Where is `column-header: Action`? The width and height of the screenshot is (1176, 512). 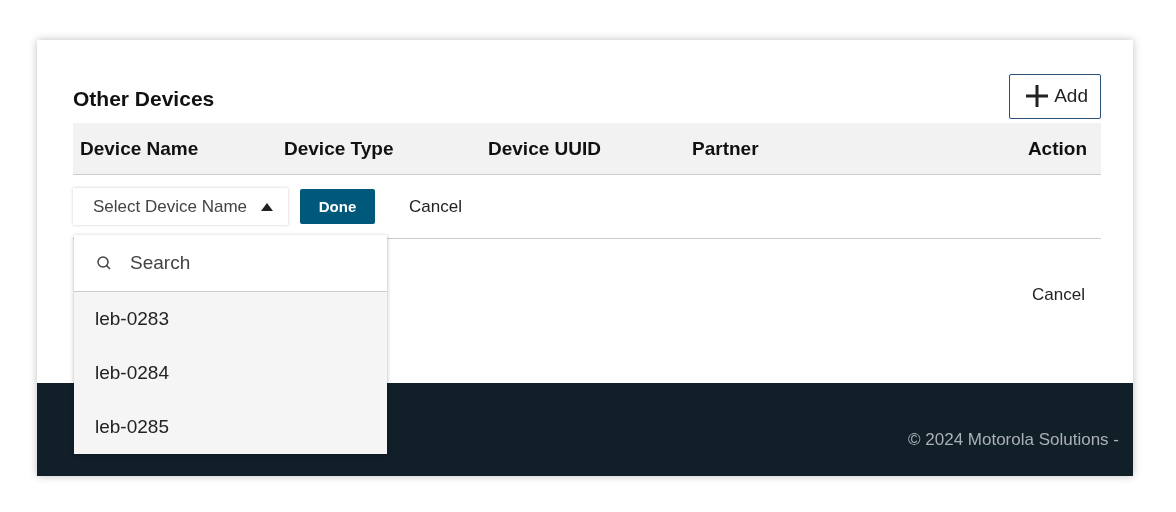
column-header: Action is located at coordinates (1057, 148).